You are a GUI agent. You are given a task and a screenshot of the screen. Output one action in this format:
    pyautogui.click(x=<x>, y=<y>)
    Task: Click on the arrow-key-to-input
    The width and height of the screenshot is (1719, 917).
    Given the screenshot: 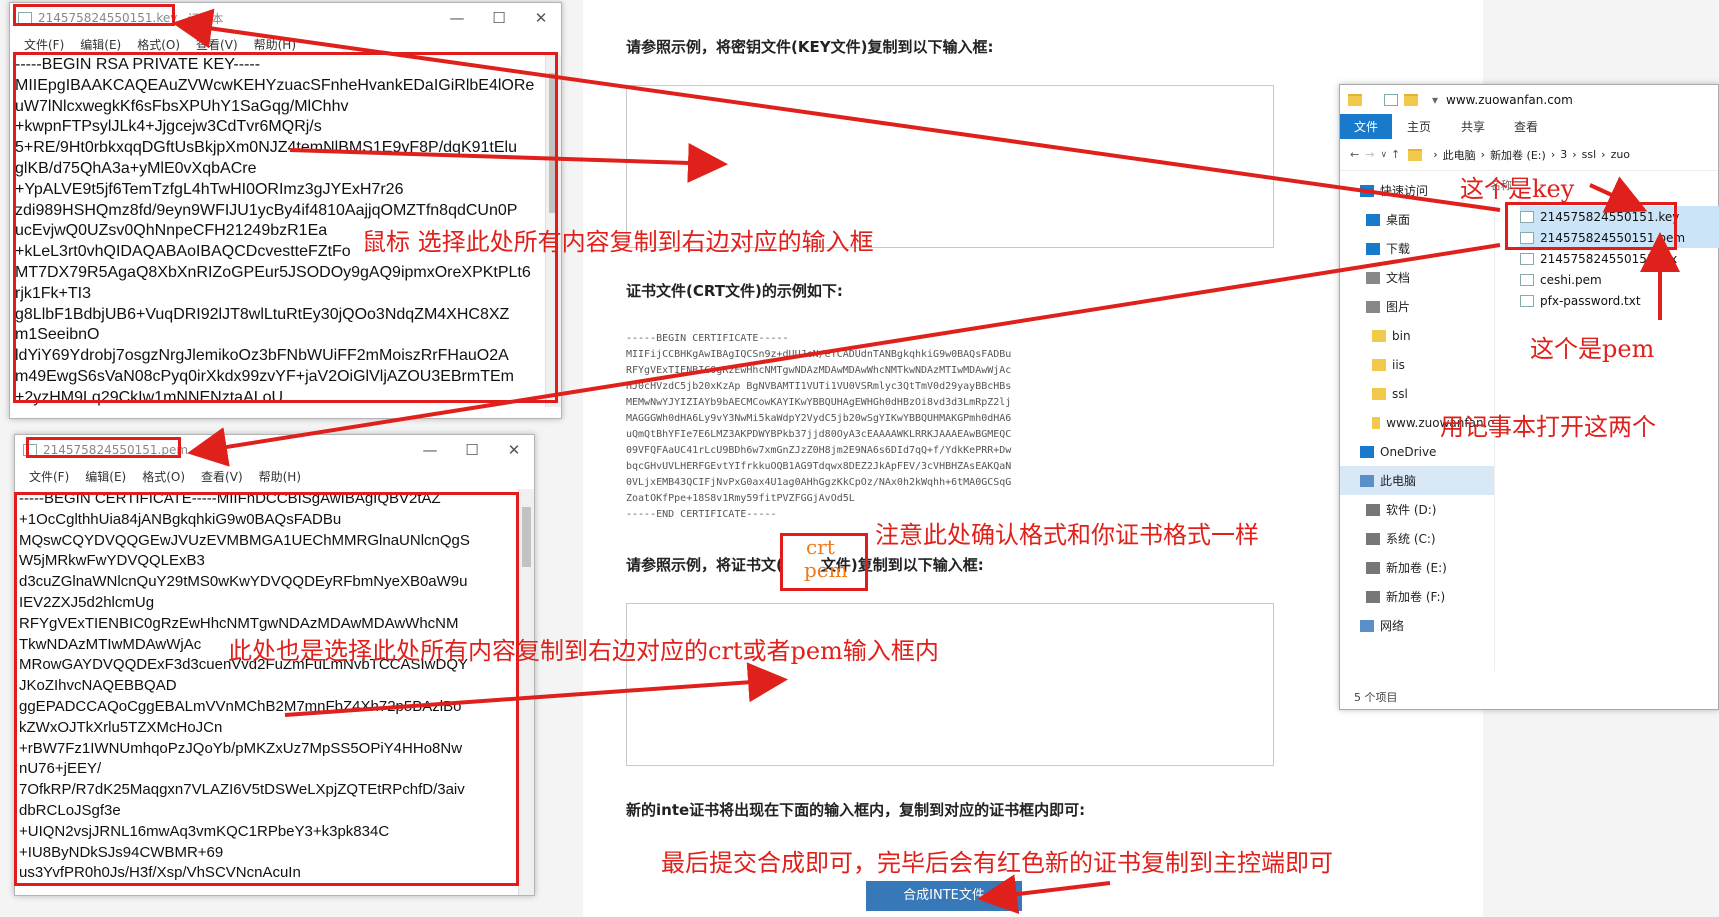 What is the action you would take?
    pyautogui.click(x=508, y=162)
    